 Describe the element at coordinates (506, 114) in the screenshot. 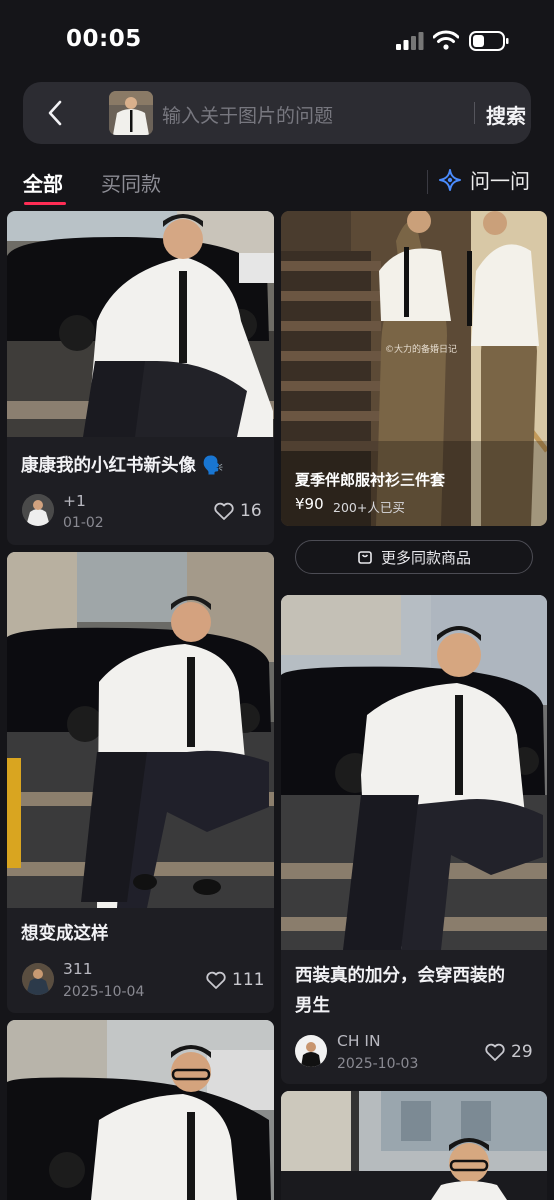

I see `search-button: 搜索` at that location.